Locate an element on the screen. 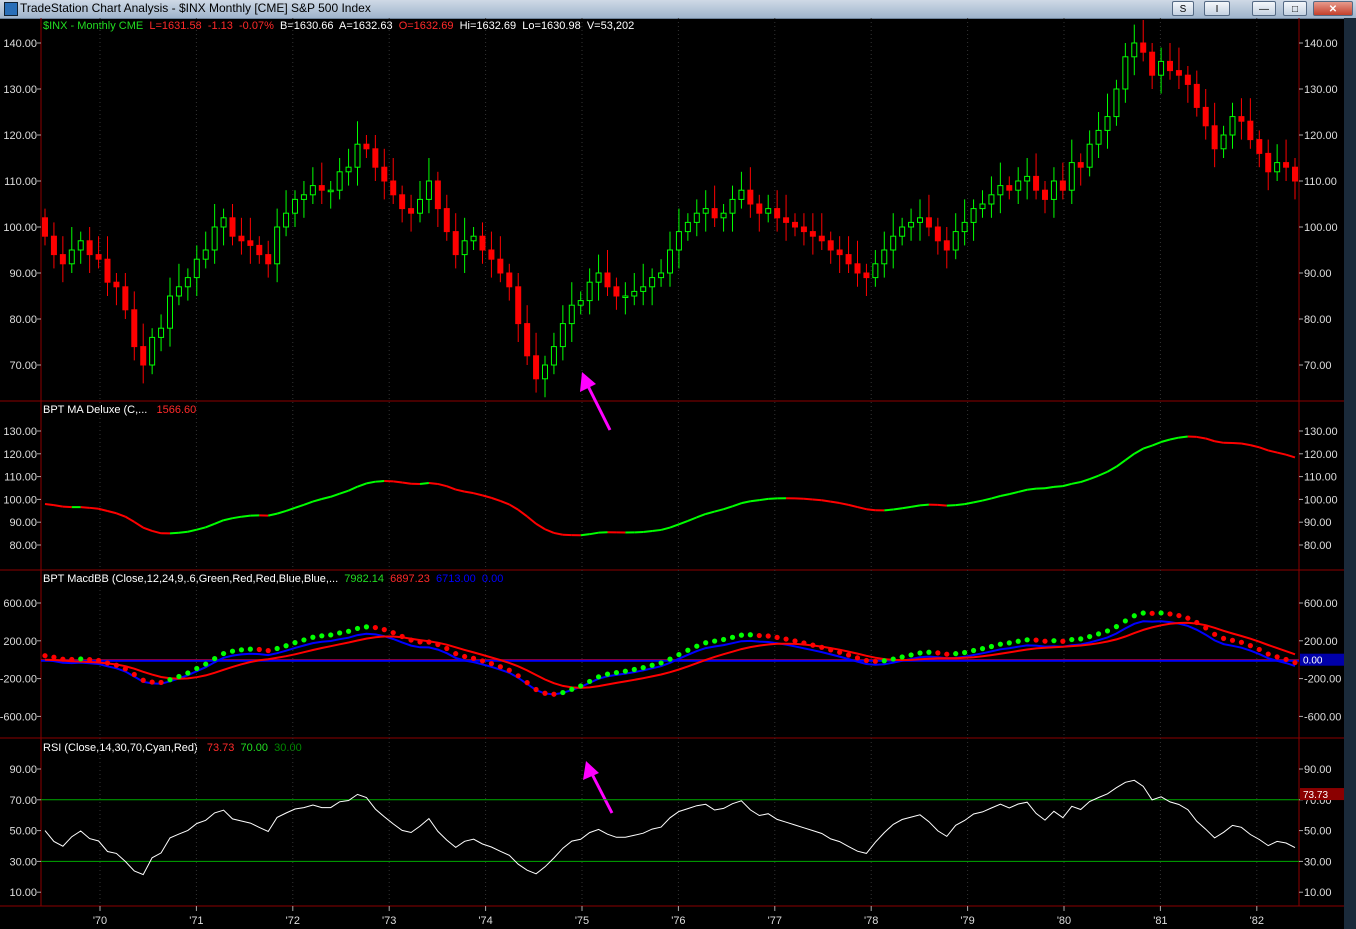 The height and width of the screenshot is (929, 1356). minimize-button: — is located at coordinates (1264, 8).